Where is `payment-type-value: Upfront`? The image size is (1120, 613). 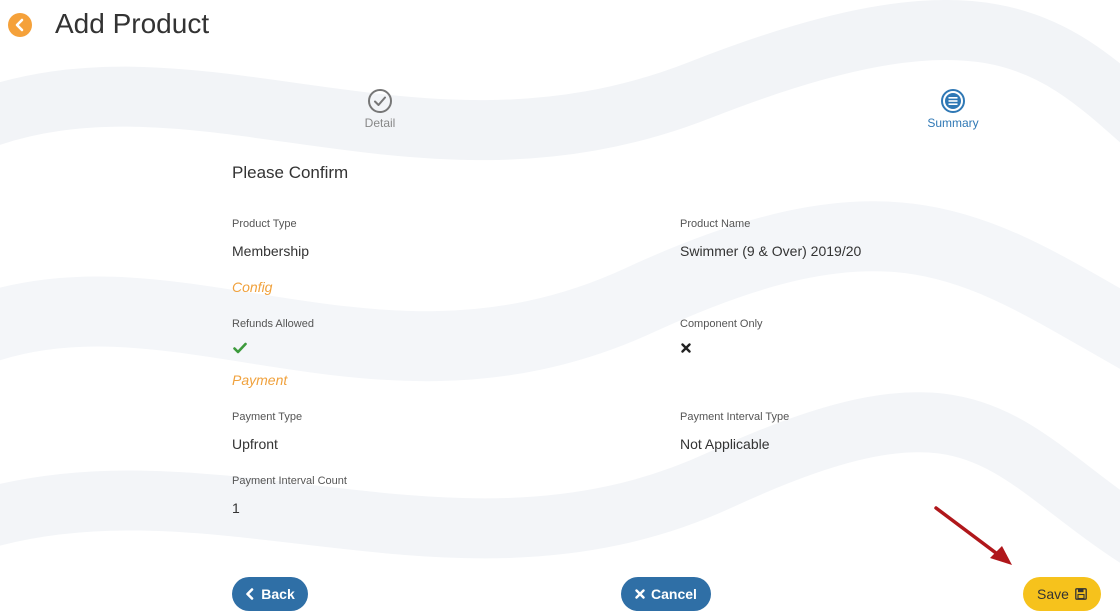
payment-type-value: Upfront is located at coordinates (255, 444).